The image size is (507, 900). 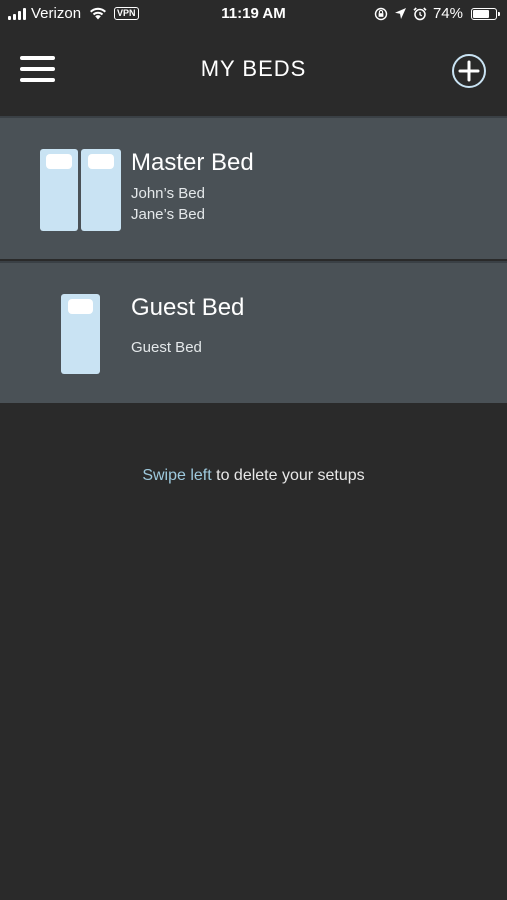 I want to click on bed-name: Master Bed, so click(x=192, y=162).